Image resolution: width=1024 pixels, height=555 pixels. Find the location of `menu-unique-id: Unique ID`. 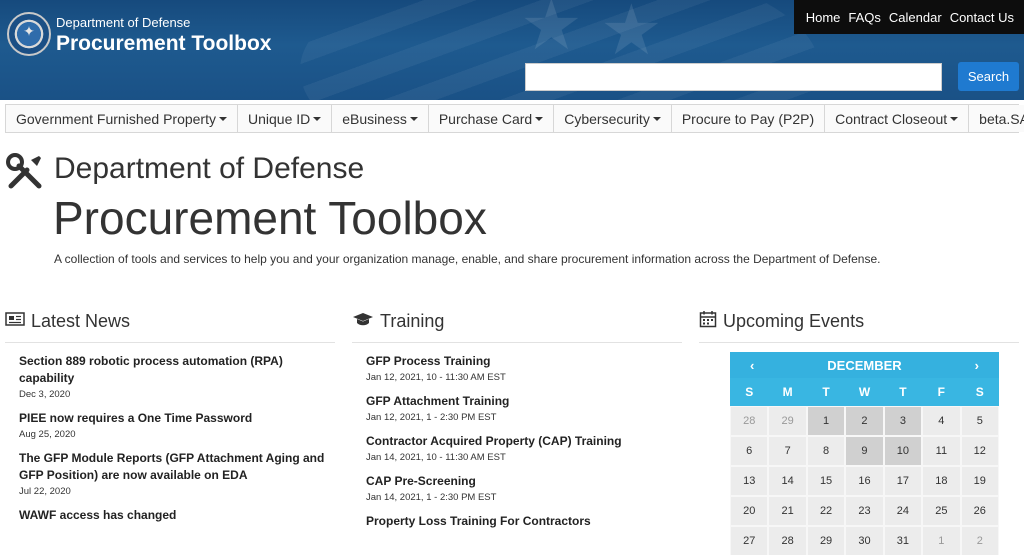

menu-unique-id: Unique ID is located at coordinates (285, 118).